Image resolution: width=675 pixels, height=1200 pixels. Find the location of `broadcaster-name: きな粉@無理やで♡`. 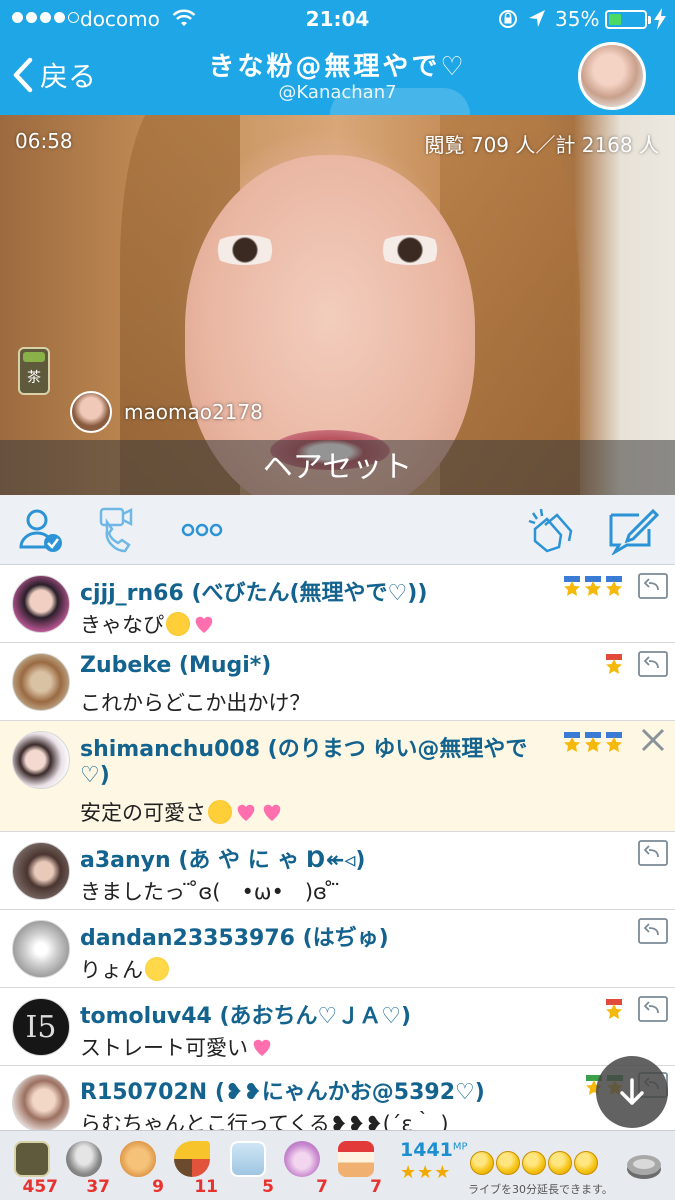

broadcaster-name: きな粉@無理やで♡ is located at coordinates (337, 67).